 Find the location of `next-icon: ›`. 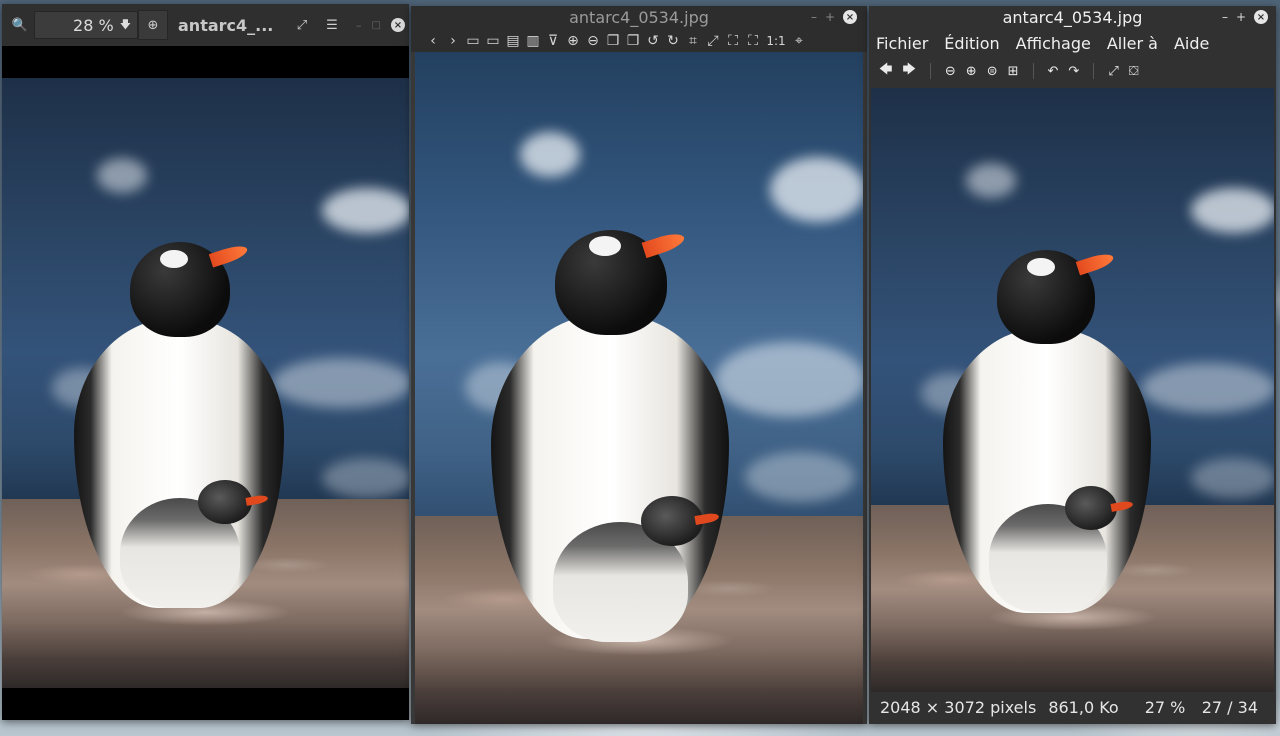

next-icon: › is located at coordinates (453, 41).